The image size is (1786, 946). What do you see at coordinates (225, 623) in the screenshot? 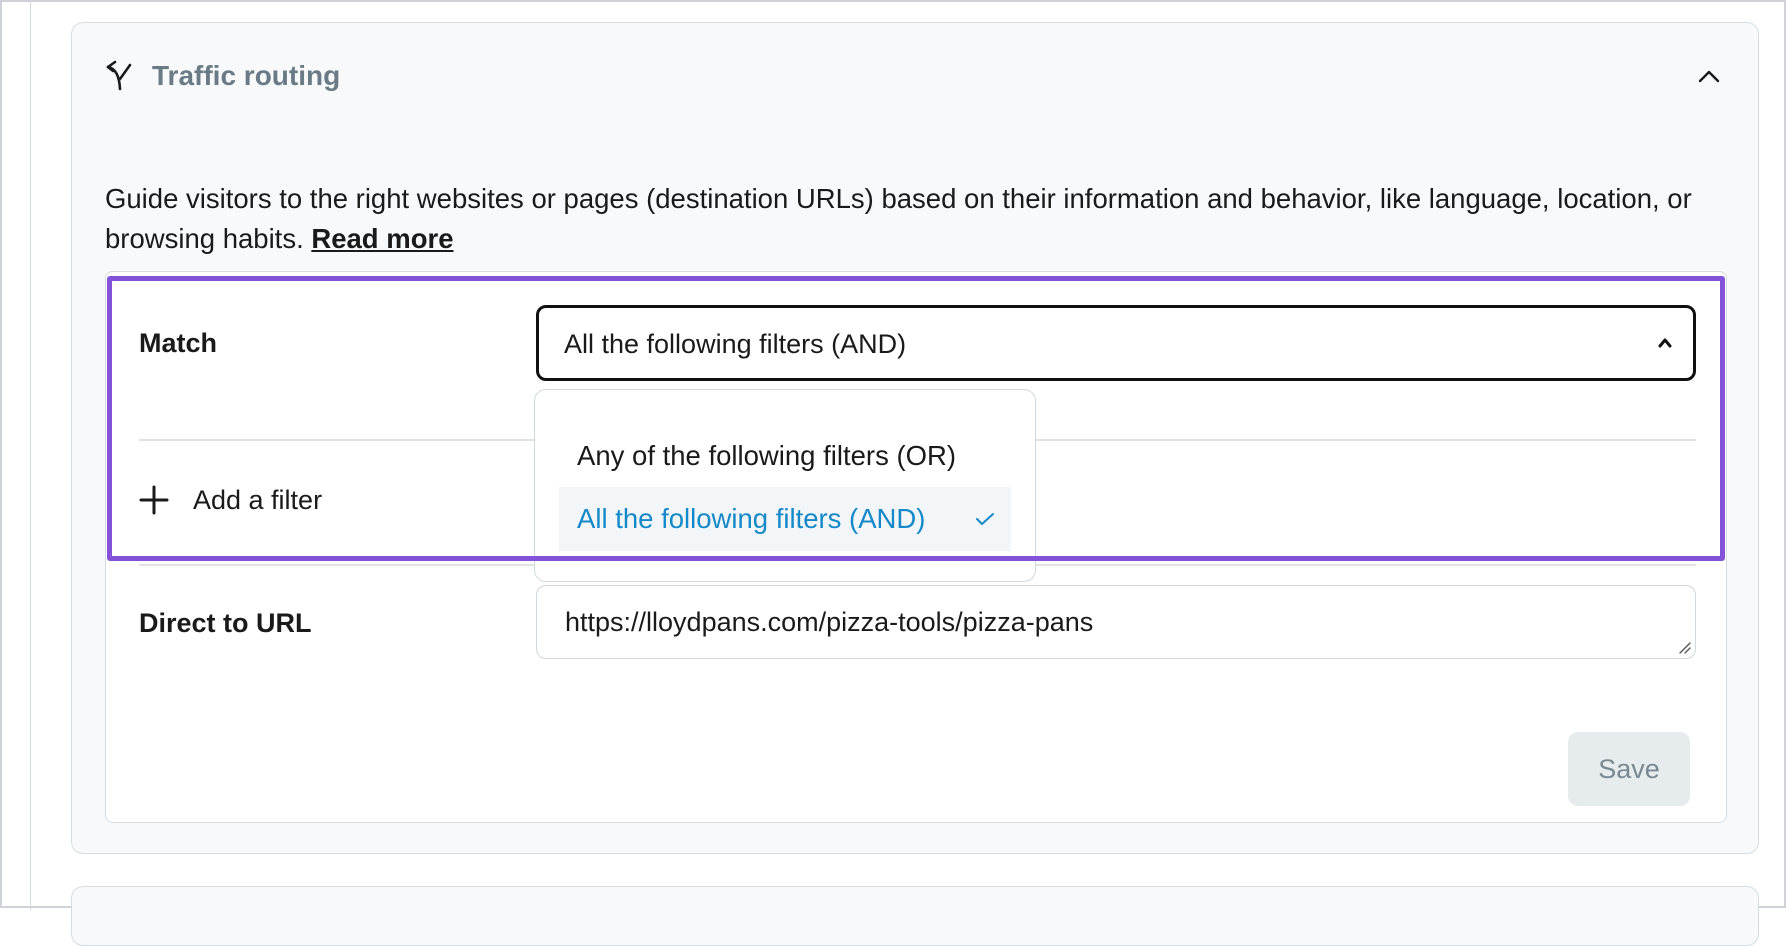
I see `direct-to-url-label: Direct to URL` at bounding box center [225, 623].